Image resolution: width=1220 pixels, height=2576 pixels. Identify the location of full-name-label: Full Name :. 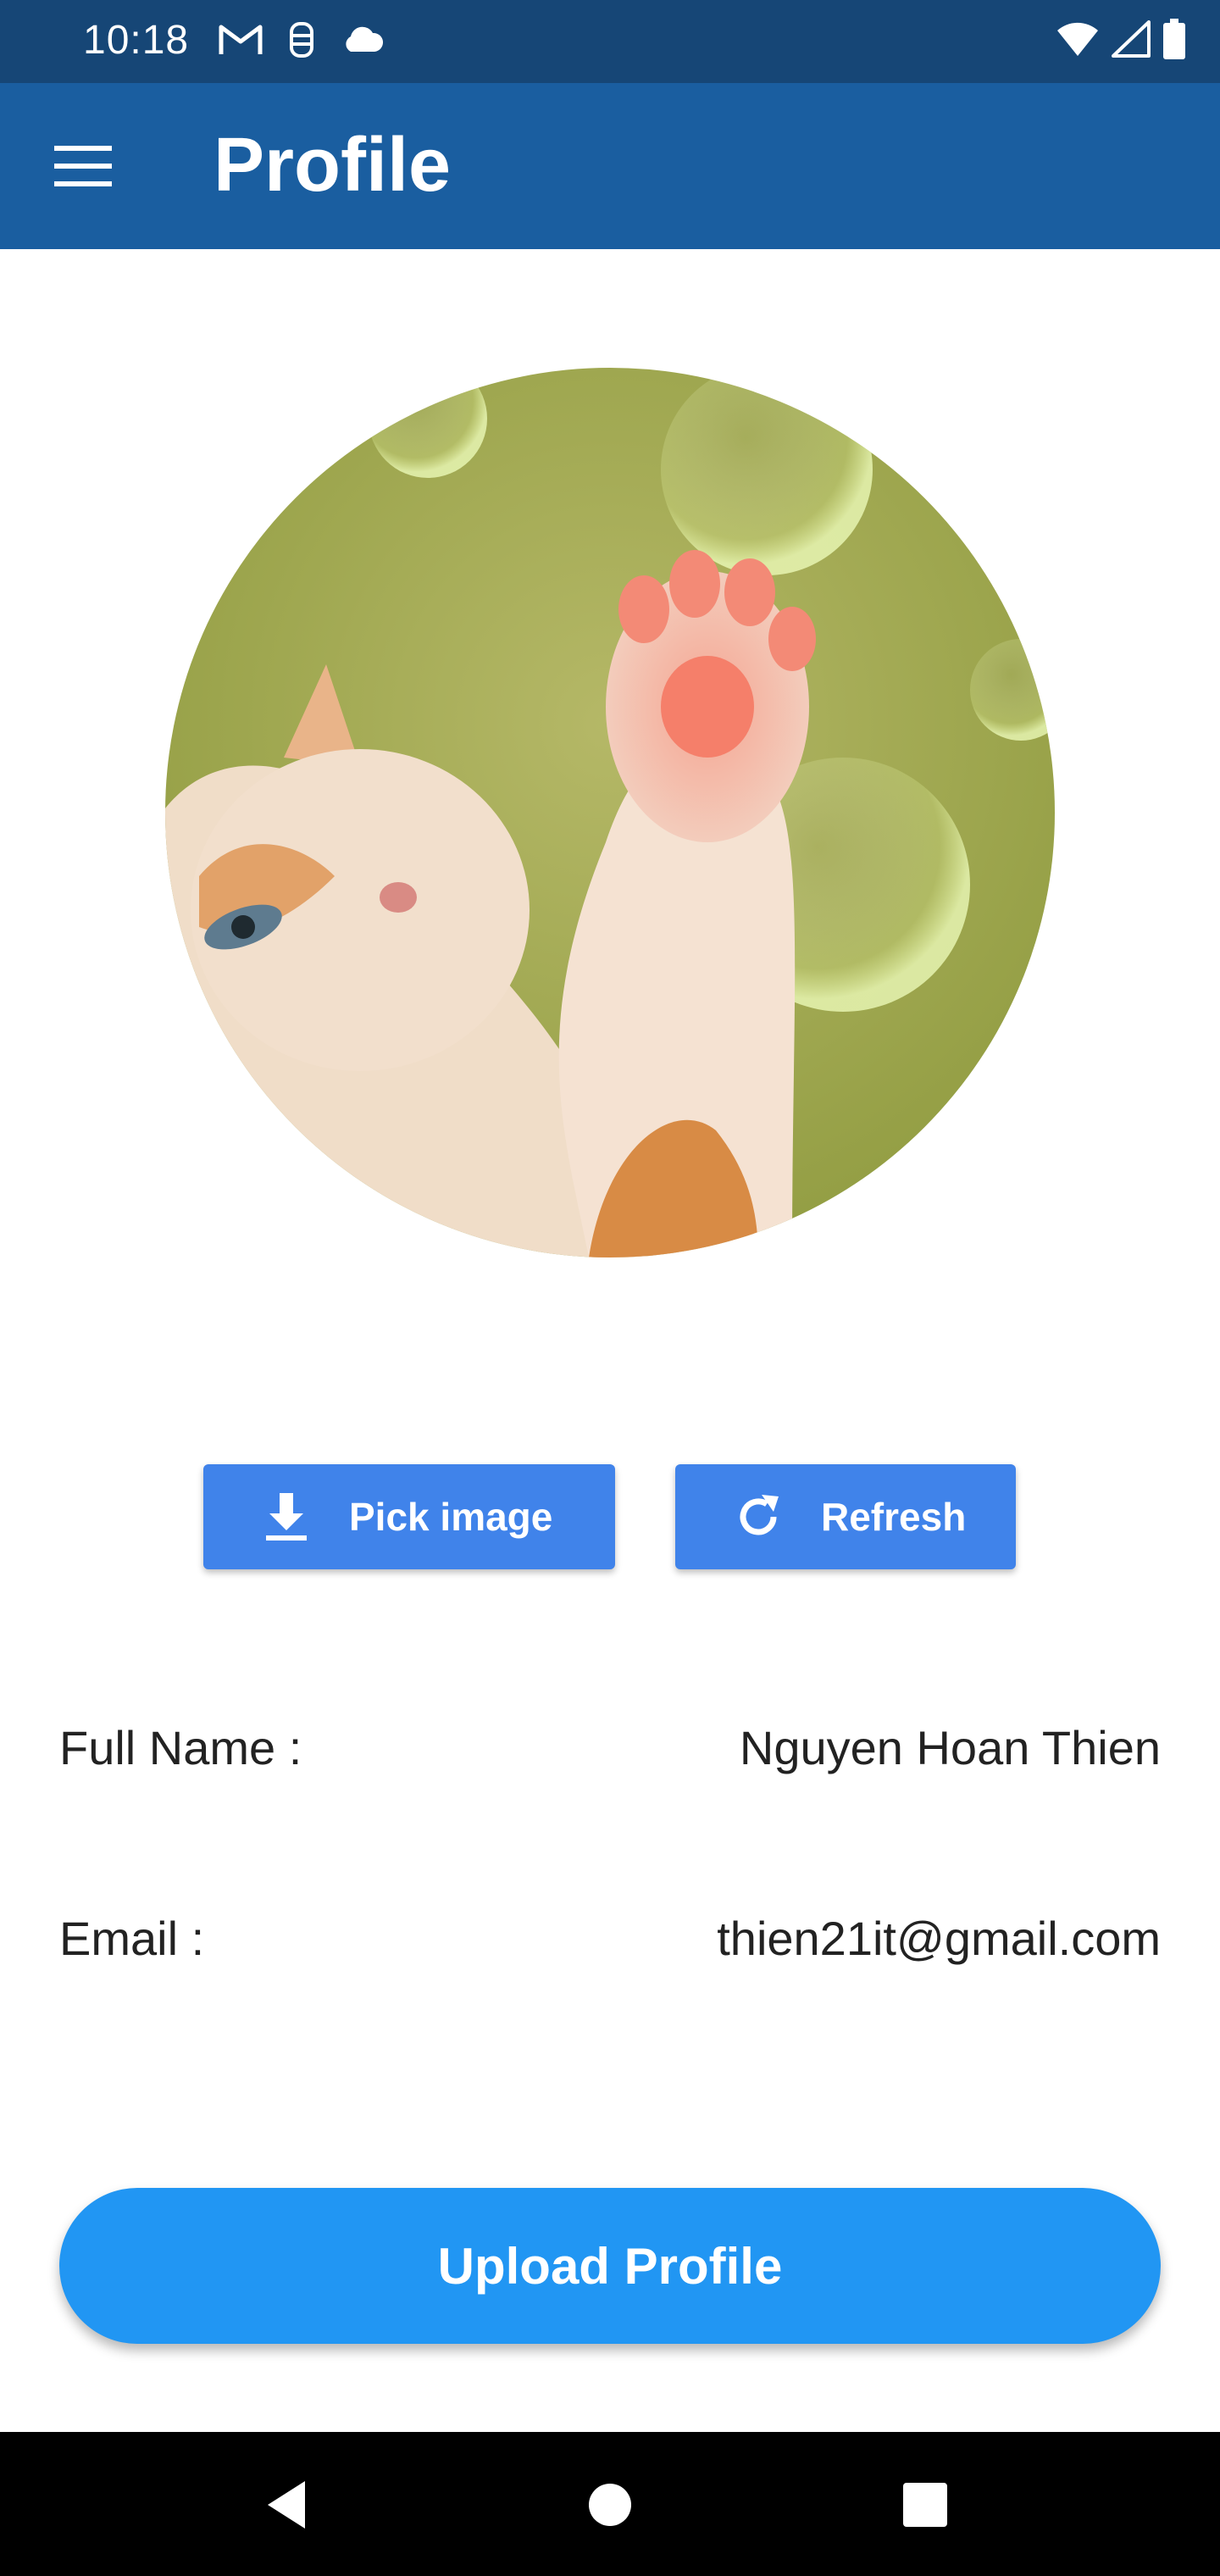
(180, 1747).